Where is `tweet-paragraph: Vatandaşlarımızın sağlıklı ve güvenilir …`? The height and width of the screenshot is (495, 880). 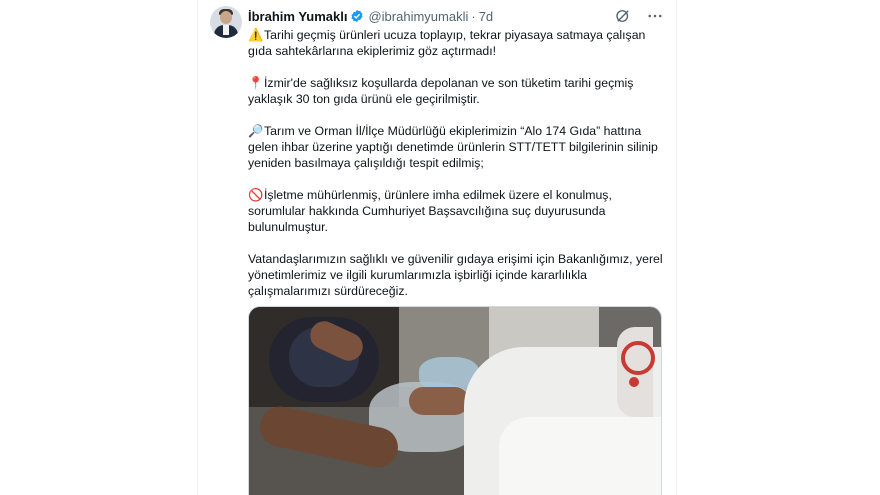
tweet-paragraph: Vatandaşlarımızın sağlıklı ve güvenilir … is located at coordinates (455, 275).